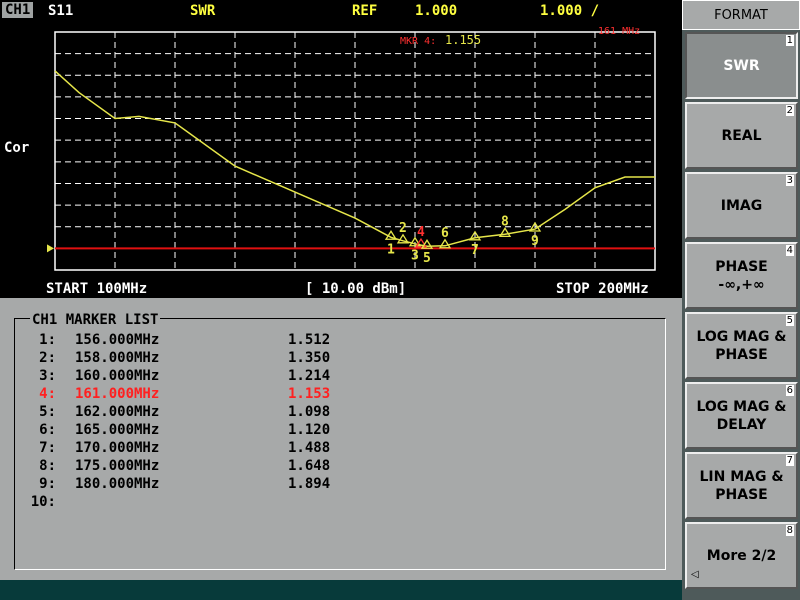 This screenshot has width=800, height=600. What do you see at coordinates (789, 110) in the screenshot?
I see `softkey-number: 2` at bounding box center [789, 110].